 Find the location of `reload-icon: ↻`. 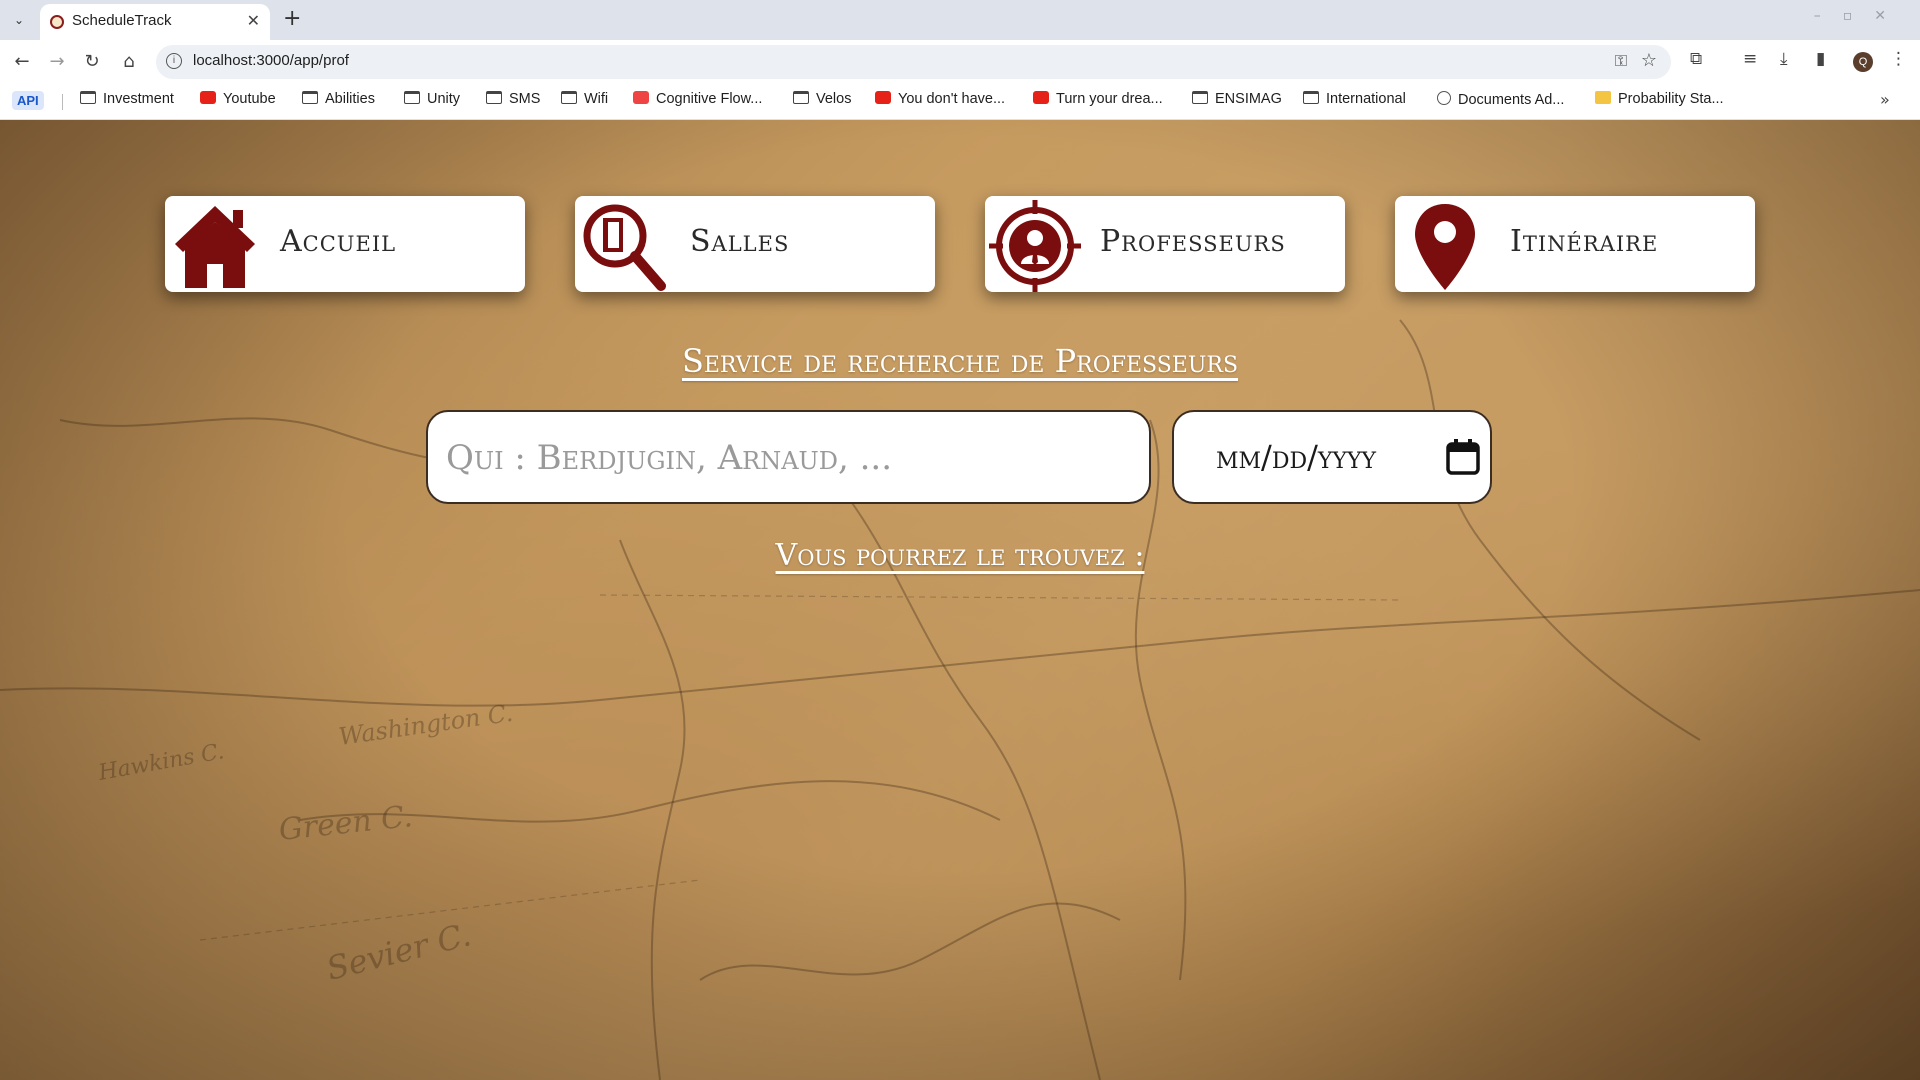

reload-icon: ↻ is located at coordinates (92, 62).